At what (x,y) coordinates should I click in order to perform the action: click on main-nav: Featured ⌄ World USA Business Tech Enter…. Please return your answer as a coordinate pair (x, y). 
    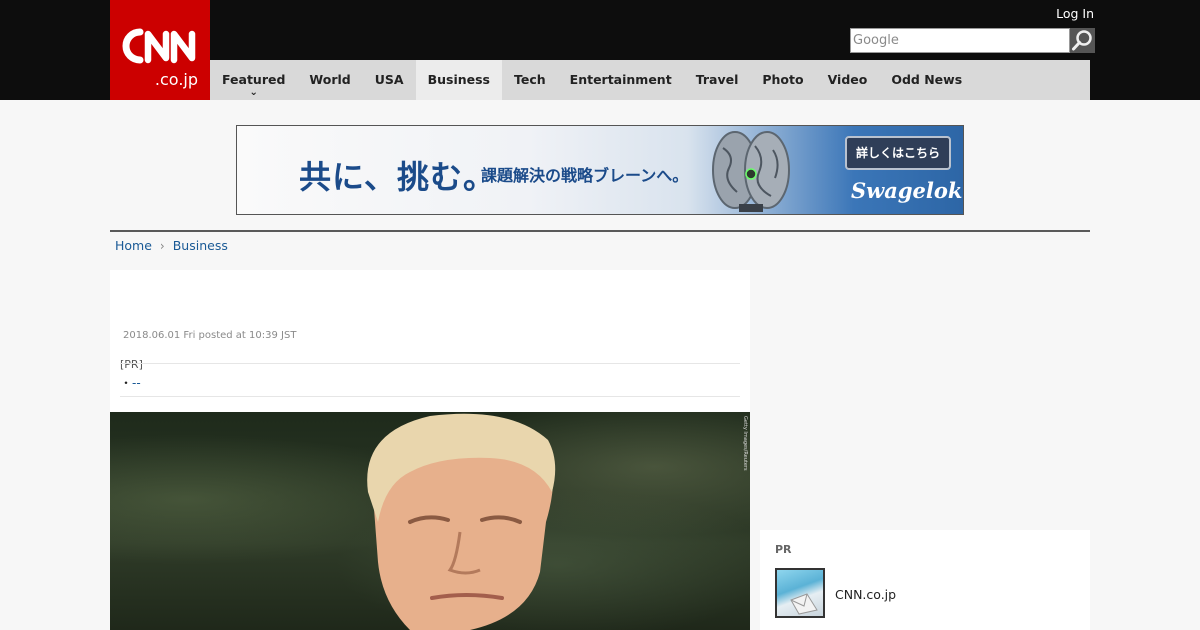
    Looking at the image, I should click on (650, 80).